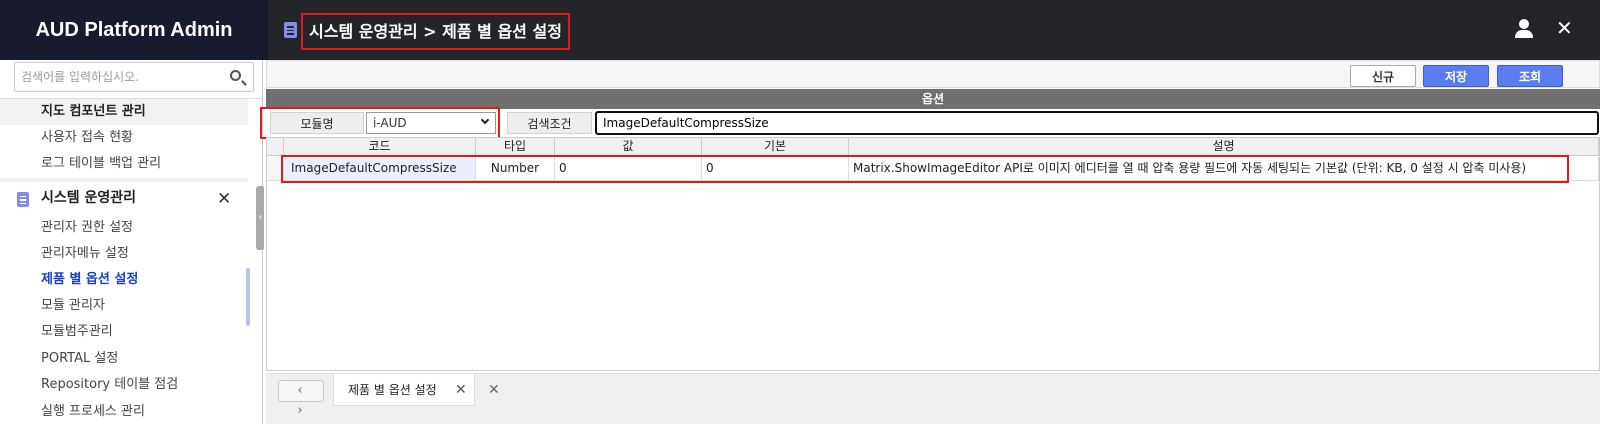  Describe the element at coordinates (124, 359) in the screenshot. I see `sidebar-item-portal: PORTAL 설정` at that location.